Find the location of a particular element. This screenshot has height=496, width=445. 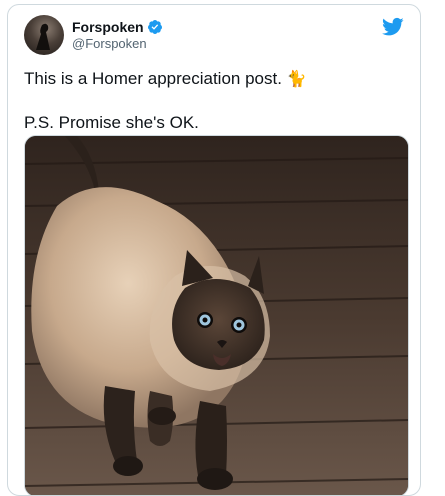

display-name: Forspoken is located at coordinates (108, 27).